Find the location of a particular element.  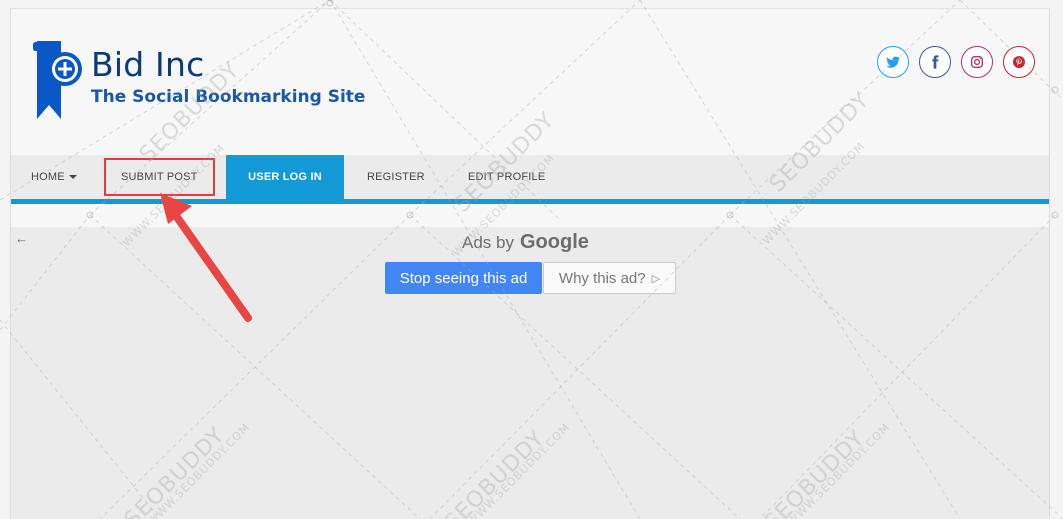

nav-register: REGISTER is located at coordinates (402, 177).